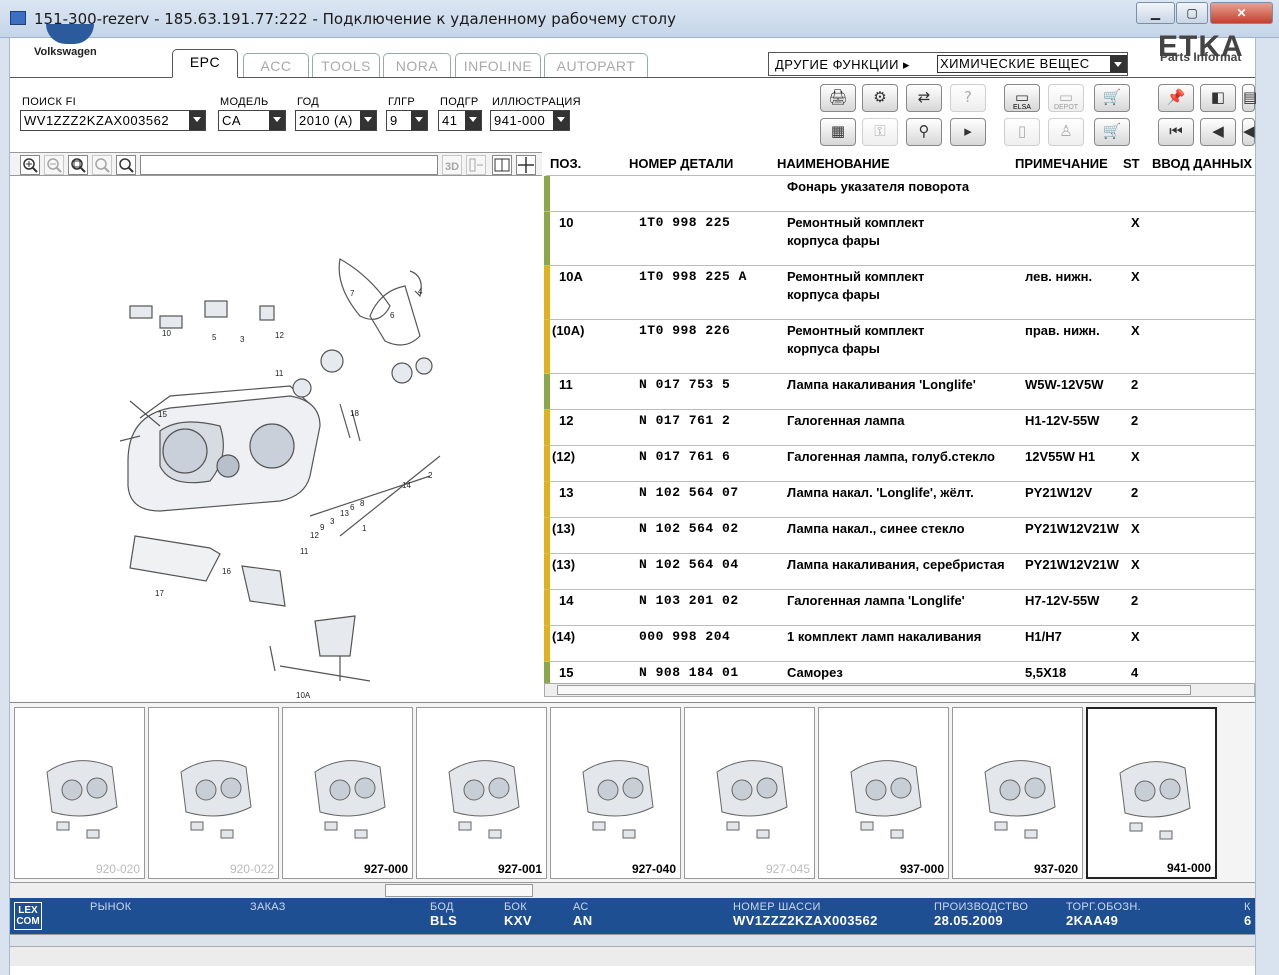 This screenshot has width=1279, height=975. What do you see at coordinates (1155, 13) in the screenshot?
I see `minimize-button: ▁` at bounding box center [1155, 13].